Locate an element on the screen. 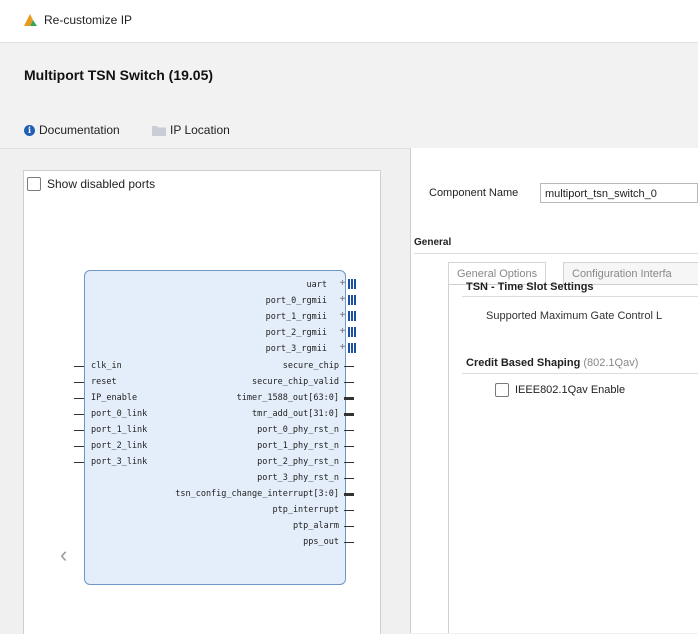  port-label-secure-chip-valid: secure_chip_valid is located at coordinates (295, 382).